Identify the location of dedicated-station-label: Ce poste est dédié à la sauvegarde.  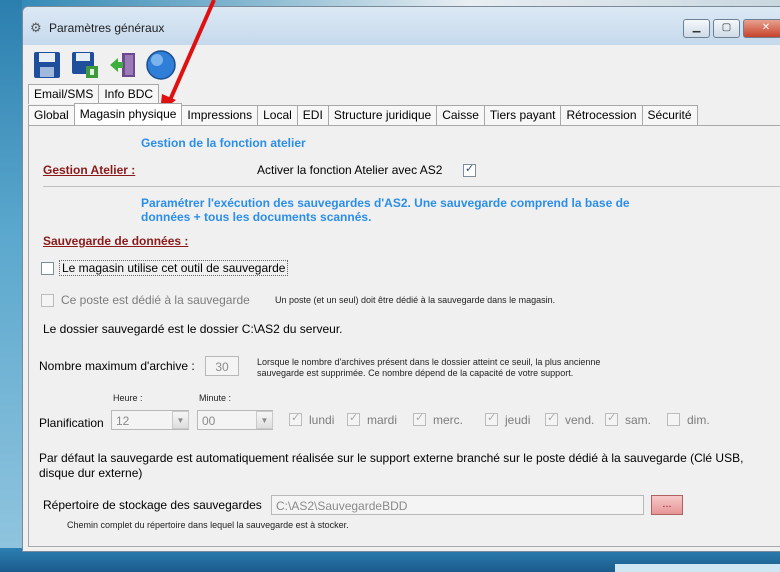
(155, 300).